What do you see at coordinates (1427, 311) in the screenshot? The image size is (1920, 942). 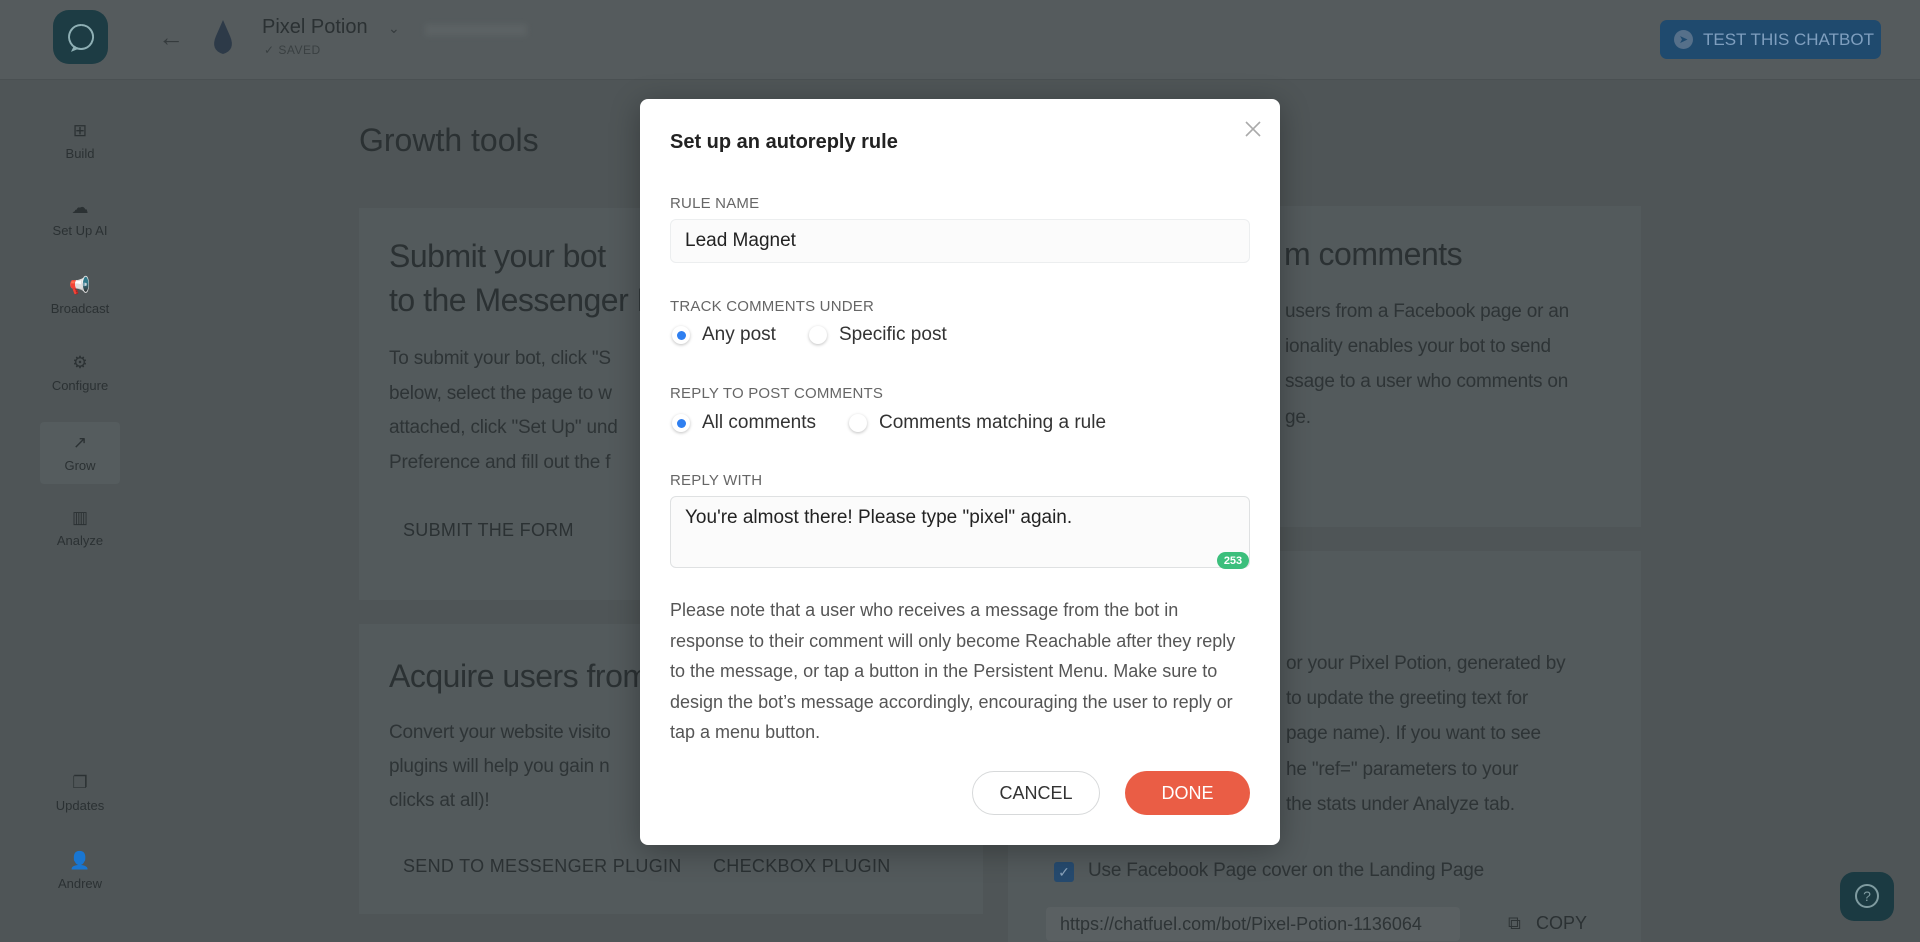 I see `card-text: users from a Facebook page or an` at bounding box center [1427, 311].